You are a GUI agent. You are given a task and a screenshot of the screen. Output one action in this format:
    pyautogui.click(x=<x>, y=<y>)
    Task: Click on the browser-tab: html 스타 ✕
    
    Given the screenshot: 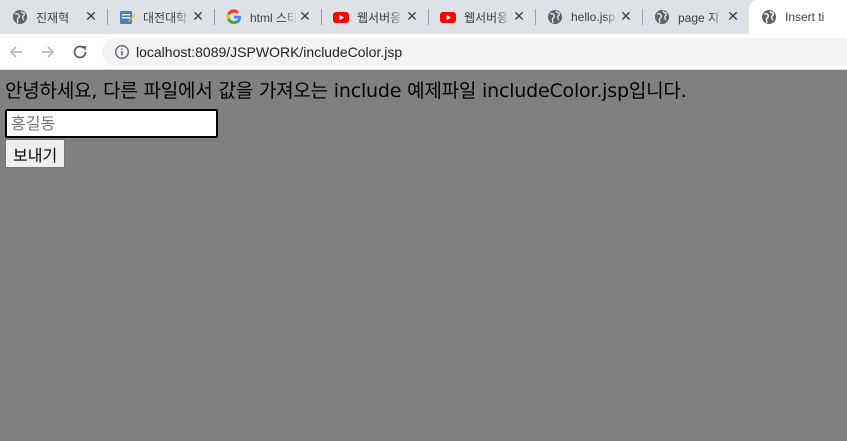 What is the action you would take?
    pyautogui.click(x=267, y=17)
    